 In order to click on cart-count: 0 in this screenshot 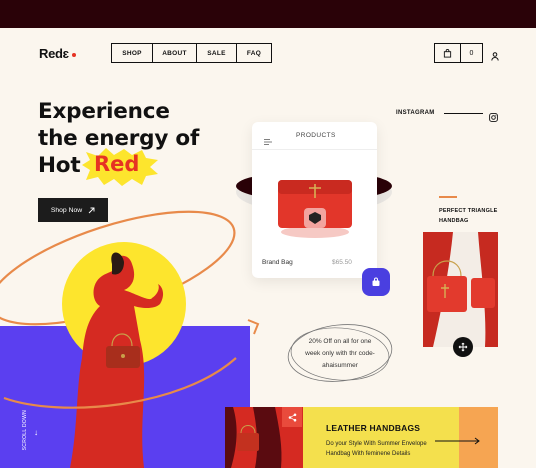, I will do `click(471, 53)`.